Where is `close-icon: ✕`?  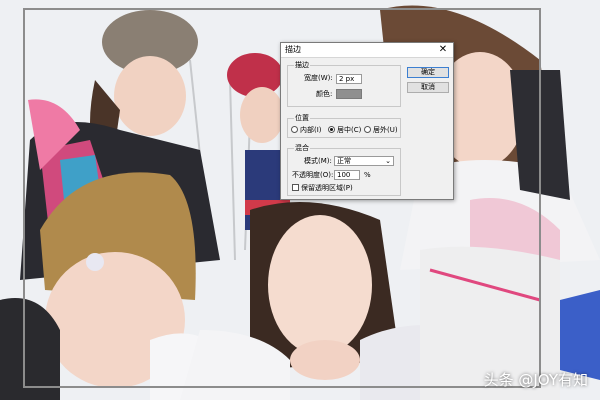 close-icon: ✕ is located at coordinates (443, 50).